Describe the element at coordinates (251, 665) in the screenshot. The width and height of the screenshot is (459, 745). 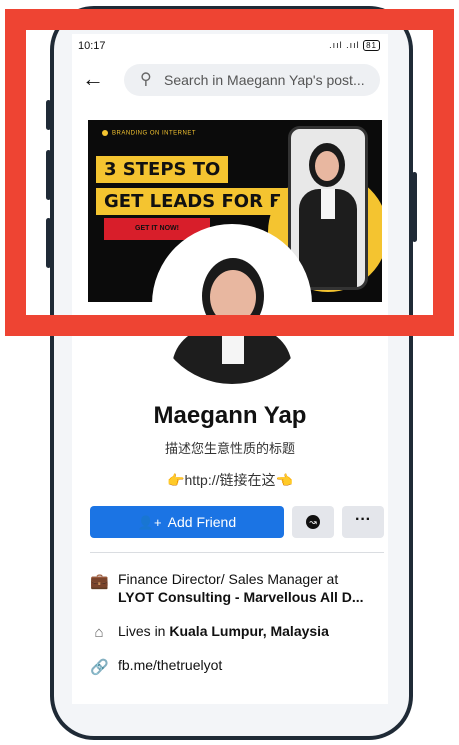
I see `website-link: fb.me/thetruelyot` at that location.